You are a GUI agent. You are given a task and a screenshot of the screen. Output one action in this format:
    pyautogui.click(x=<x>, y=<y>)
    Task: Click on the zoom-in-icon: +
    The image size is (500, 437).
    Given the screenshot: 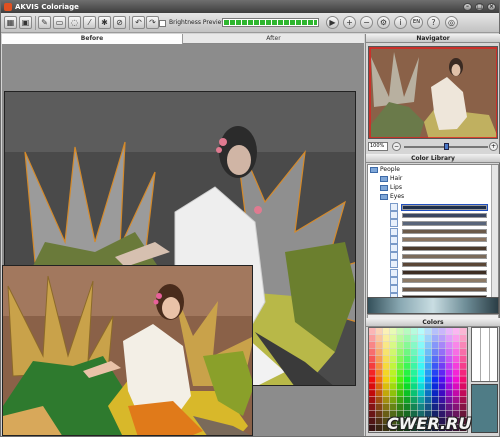 What is the action you would take?
    pyautogui.click(x=349, y=22)
    